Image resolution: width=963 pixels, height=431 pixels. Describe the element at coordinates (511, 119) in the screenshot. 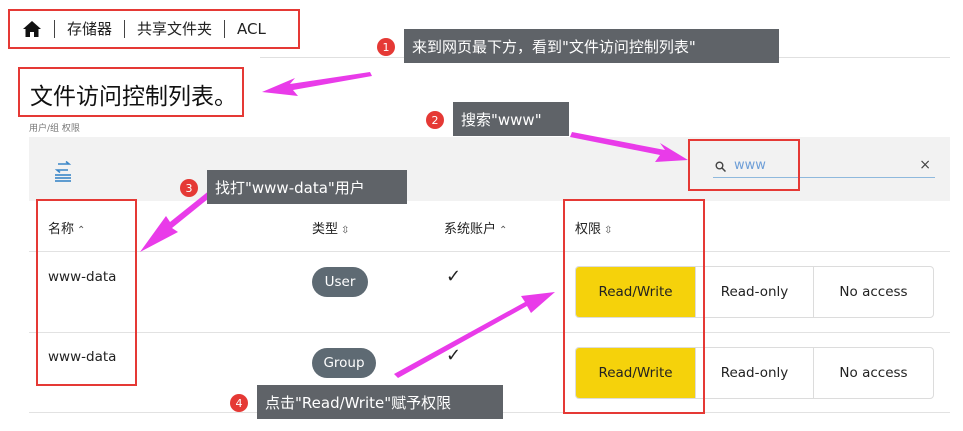

I see `callout-step-2: 搜索"www"` at that location.